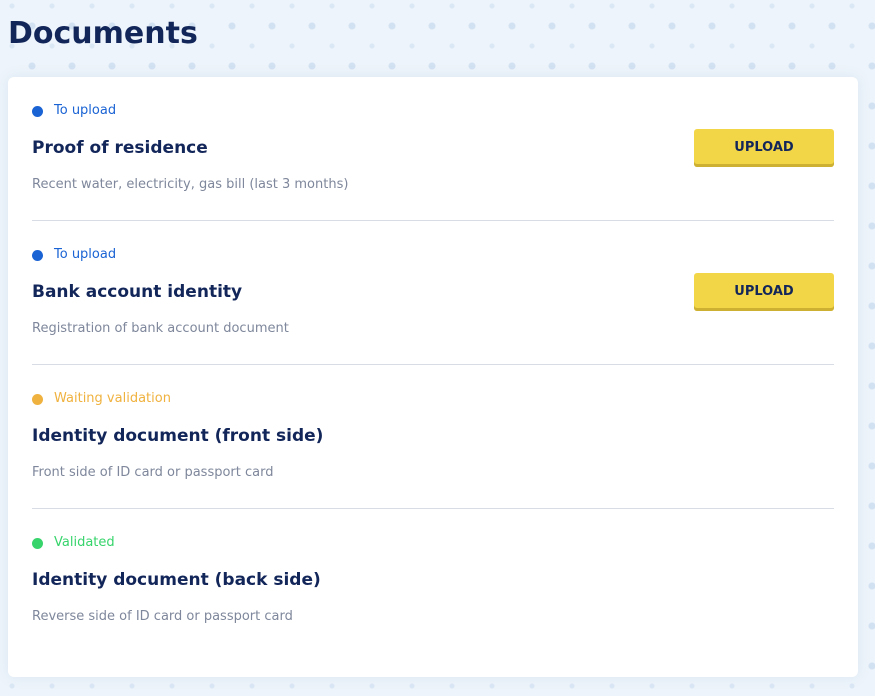  I want to click on page-title: Documents, so click(103, 33).